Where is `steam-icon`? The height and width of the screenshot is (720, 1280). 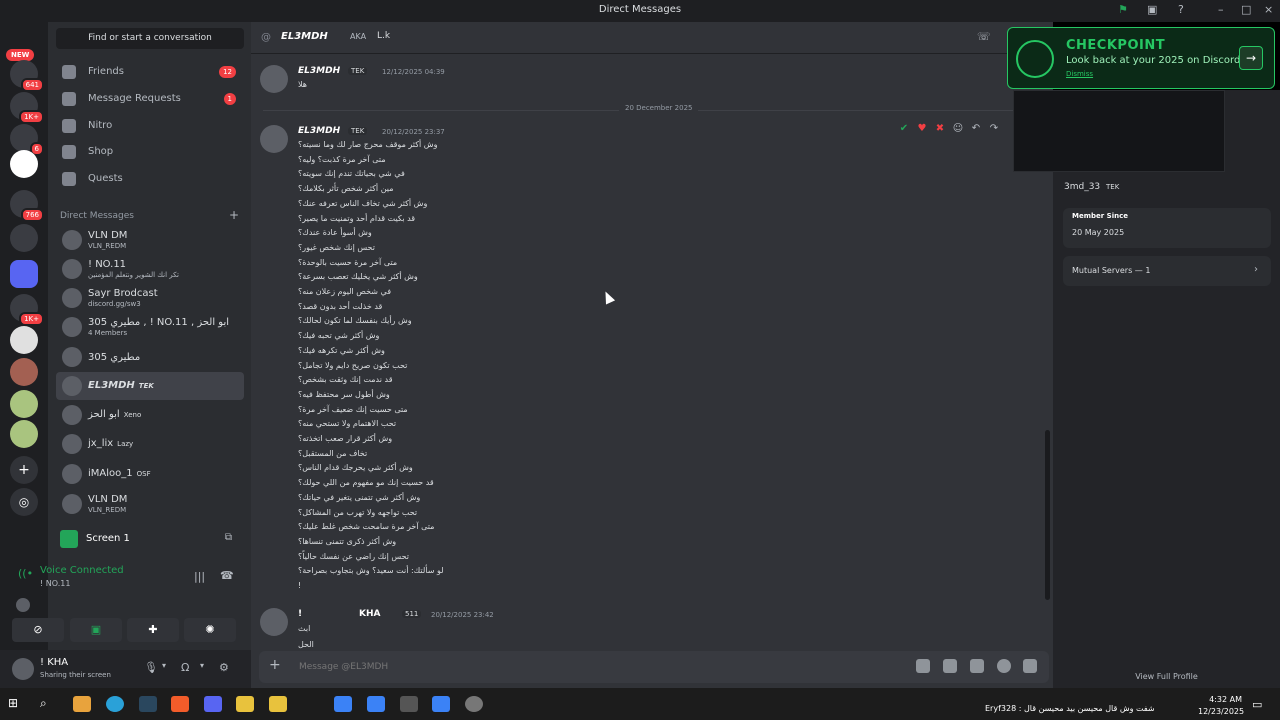 steam-icon is located at coordinates (148, 704).